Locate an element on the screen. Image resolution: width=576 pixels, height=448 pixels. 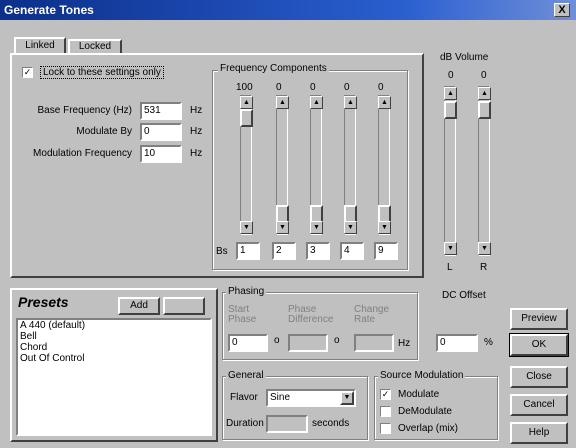
start-phase-input: 0 is located at coordinates (248, 343).